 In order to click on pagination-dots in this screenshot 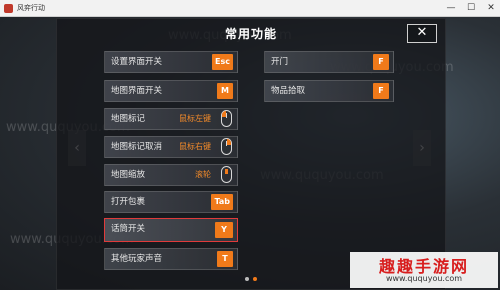, I will do `click(251, 279)`.